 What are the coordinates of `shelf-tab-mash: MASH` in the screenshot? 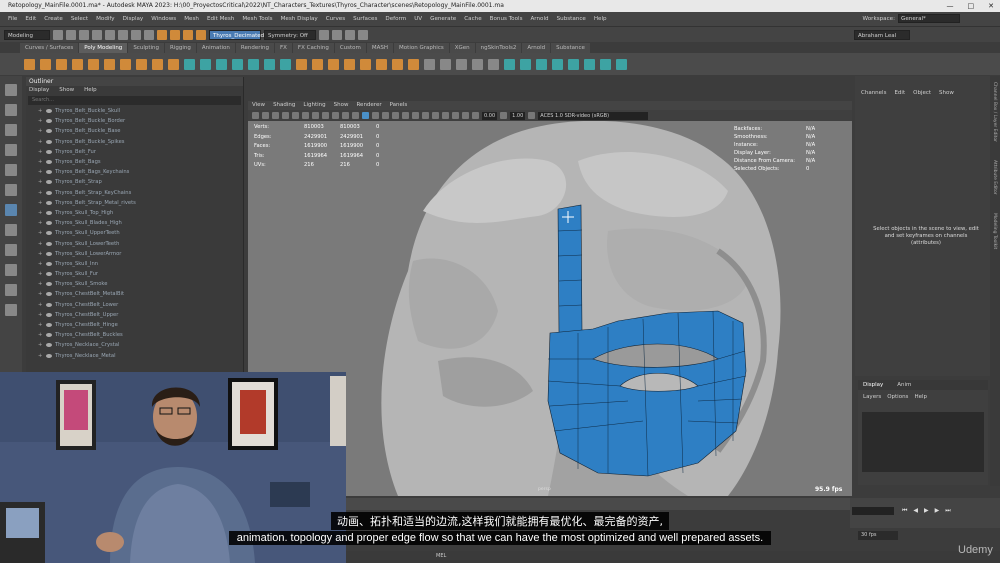 It's located at (380, 48).